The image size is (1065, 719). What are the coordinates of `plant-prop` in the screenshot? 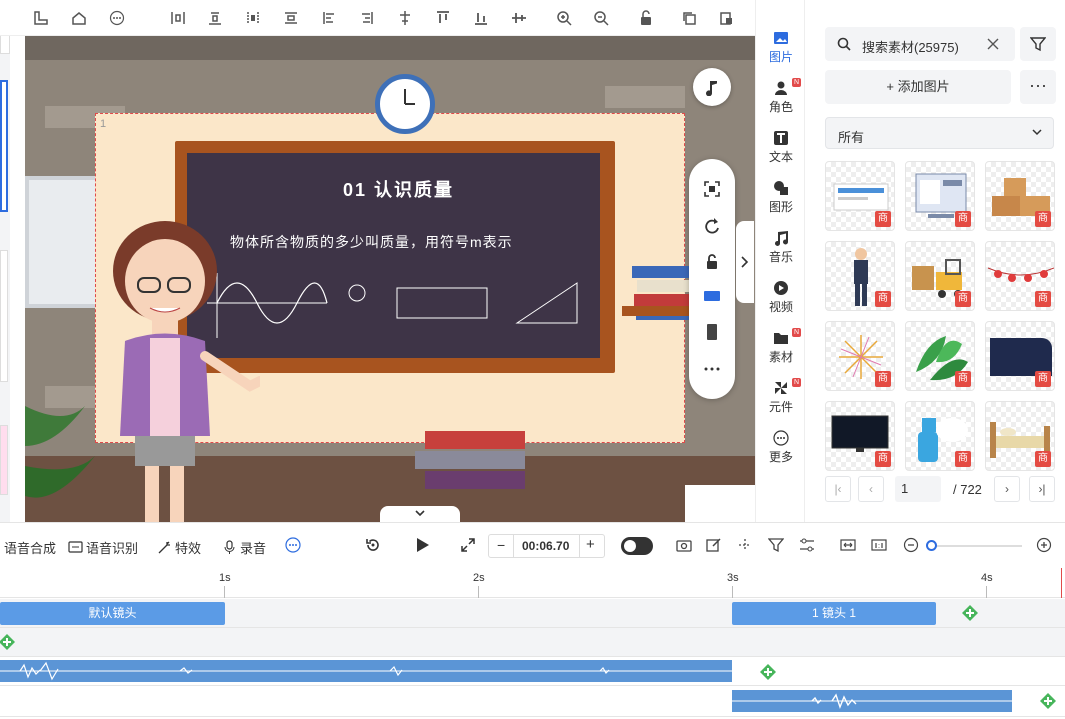 It's located at (60, 444).